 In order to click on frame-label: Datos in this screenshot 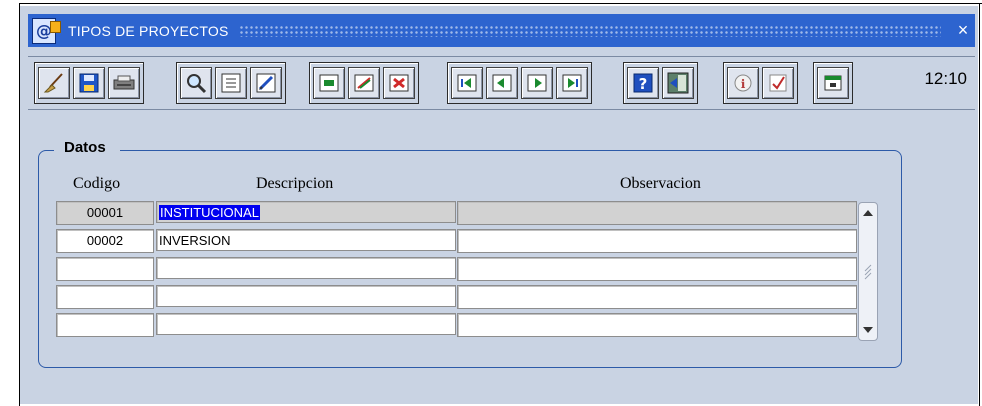, I will do `click(87, 147)`.